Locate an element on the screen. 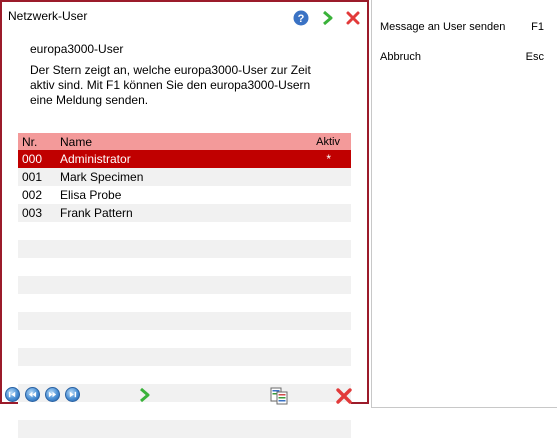 Image resolution: width=557 pixels, height=438 pixels. cell-name: Frank Pattern is located at coordinates (96, 213).